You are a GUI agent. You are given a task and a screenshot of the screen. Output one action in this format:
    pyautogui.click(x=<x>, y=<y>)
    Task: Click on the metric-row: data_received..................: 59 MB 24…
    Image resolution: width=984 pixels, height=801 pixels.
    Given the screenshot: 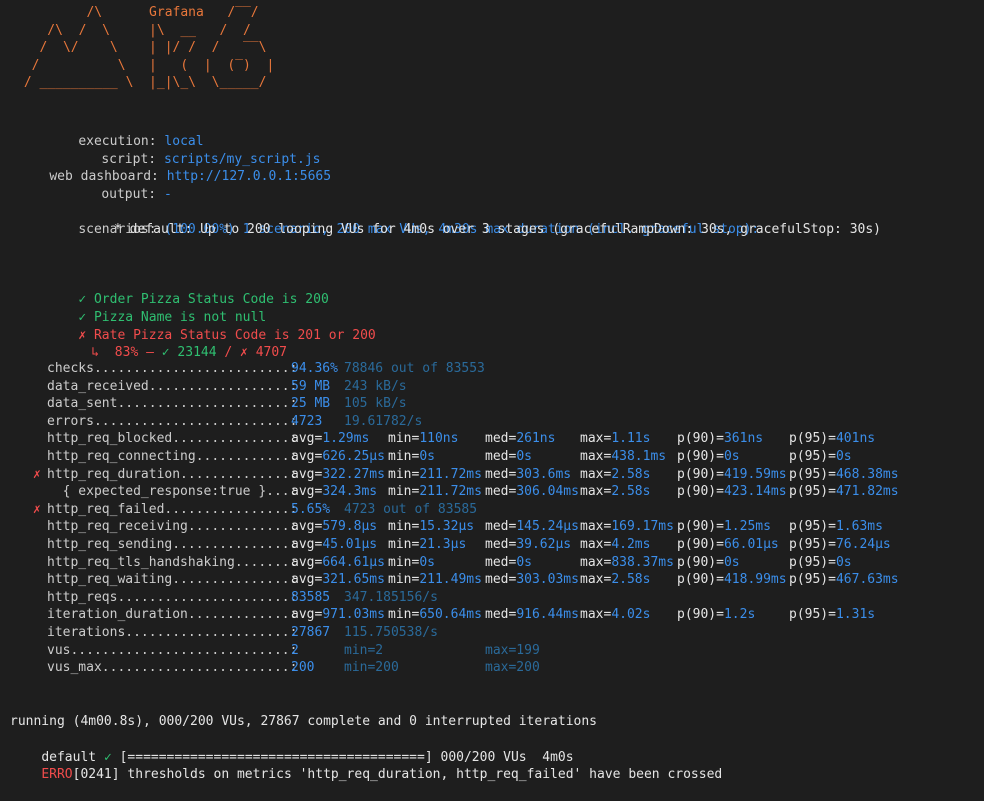 What is the action you would take?
    pyautogui.click(x=492, y=388)
    